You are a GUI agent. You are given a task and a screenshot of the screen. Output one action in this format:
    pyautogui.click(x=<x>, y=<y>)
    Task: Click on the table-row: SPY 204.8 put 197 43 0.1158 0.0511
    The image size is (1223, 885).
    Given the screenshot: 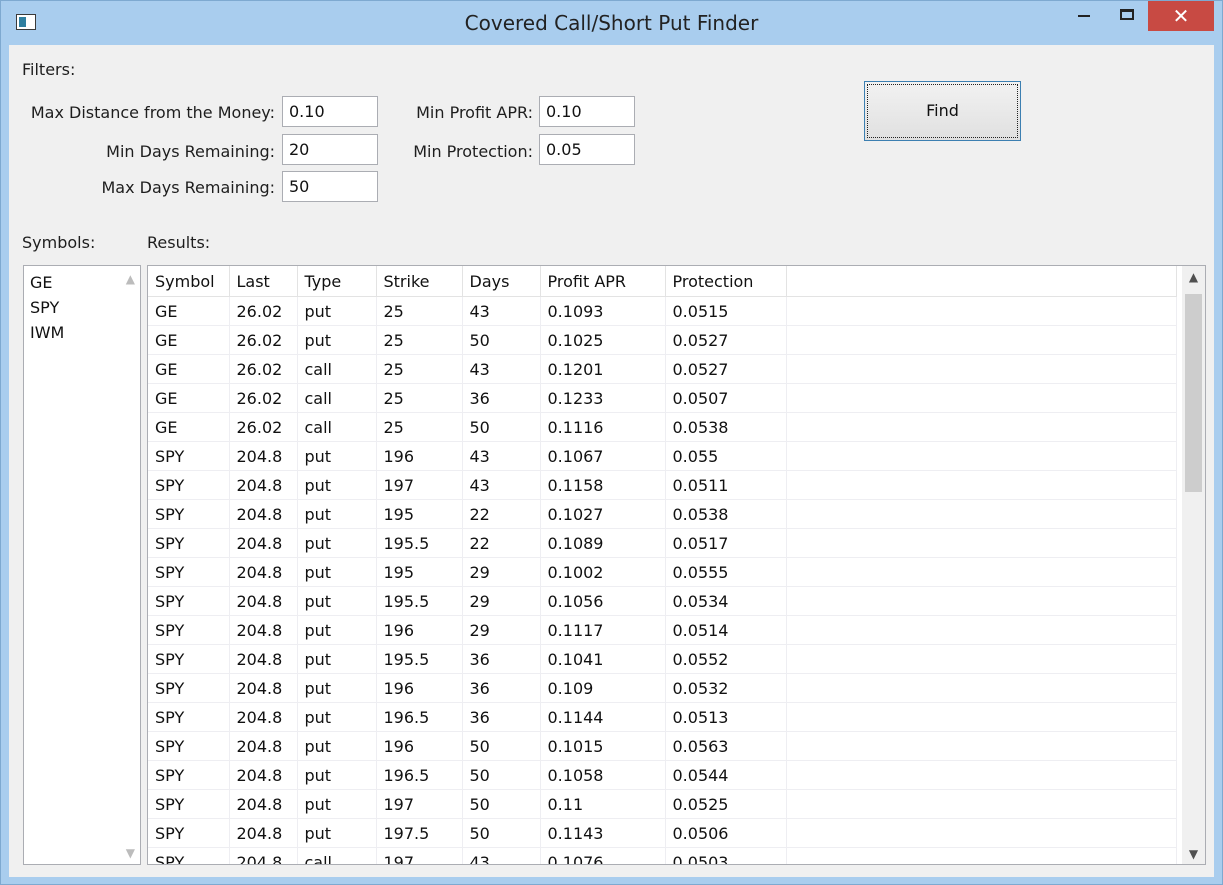 What is the action you would take?
    pyautogui.click(x=662, y=485)
    